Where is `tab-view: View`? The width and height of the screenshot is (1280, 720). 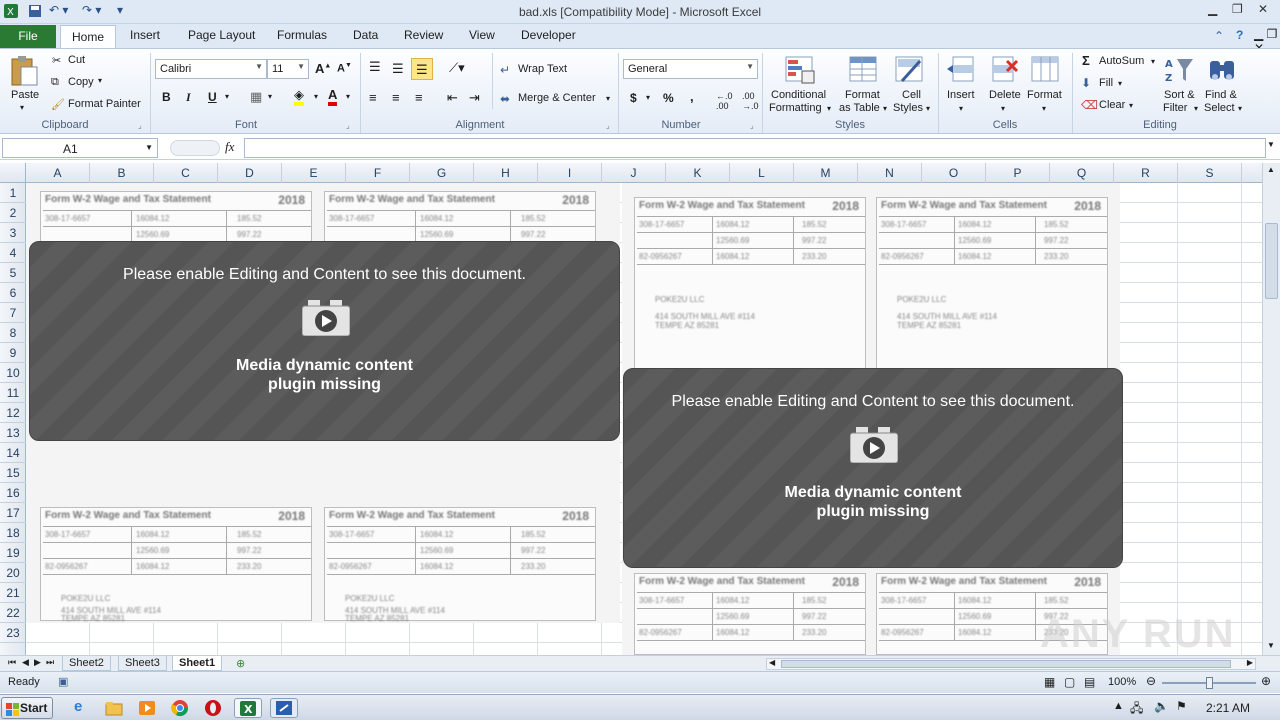 tab-view: View is located at coordinates (482, 35).